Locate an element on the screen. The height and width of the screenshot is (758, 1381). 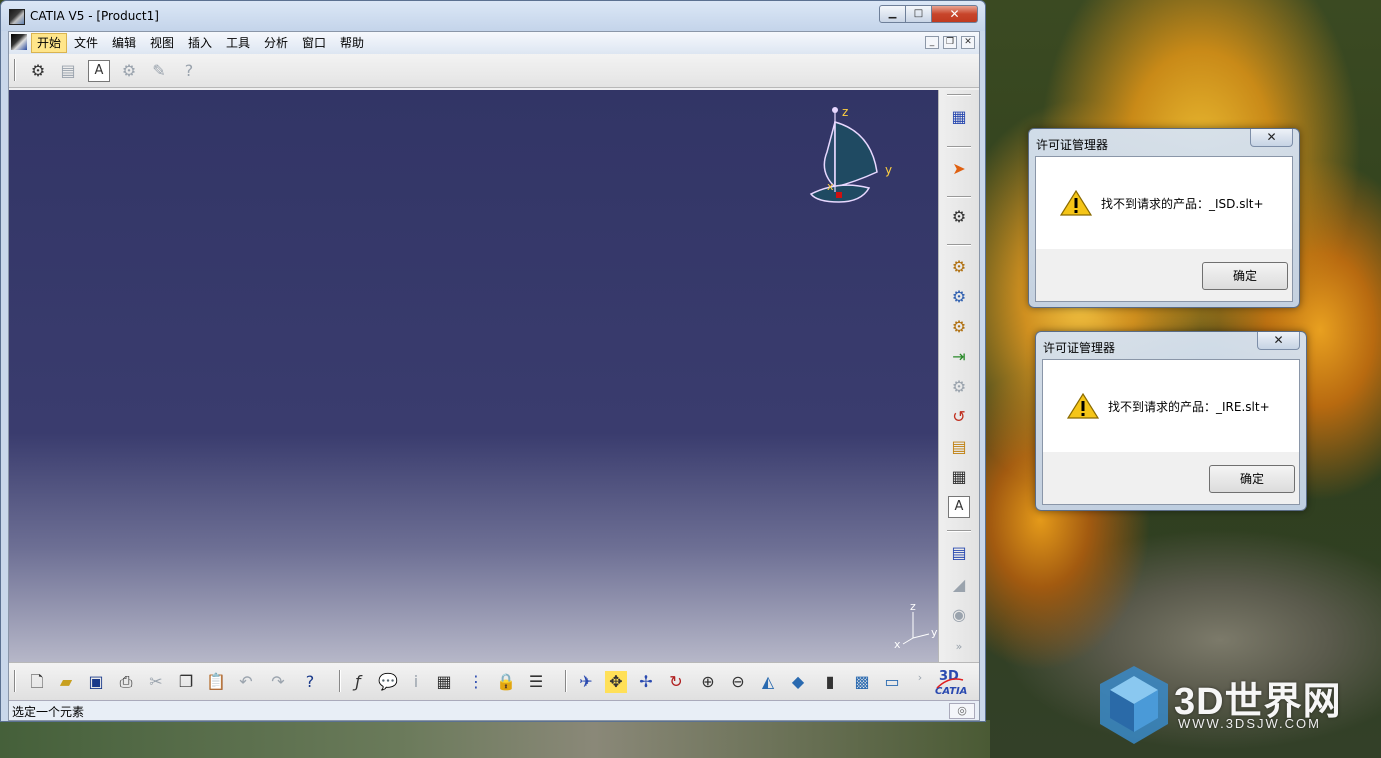
cut-icon: ✂ is located at coordinates (156, 682).